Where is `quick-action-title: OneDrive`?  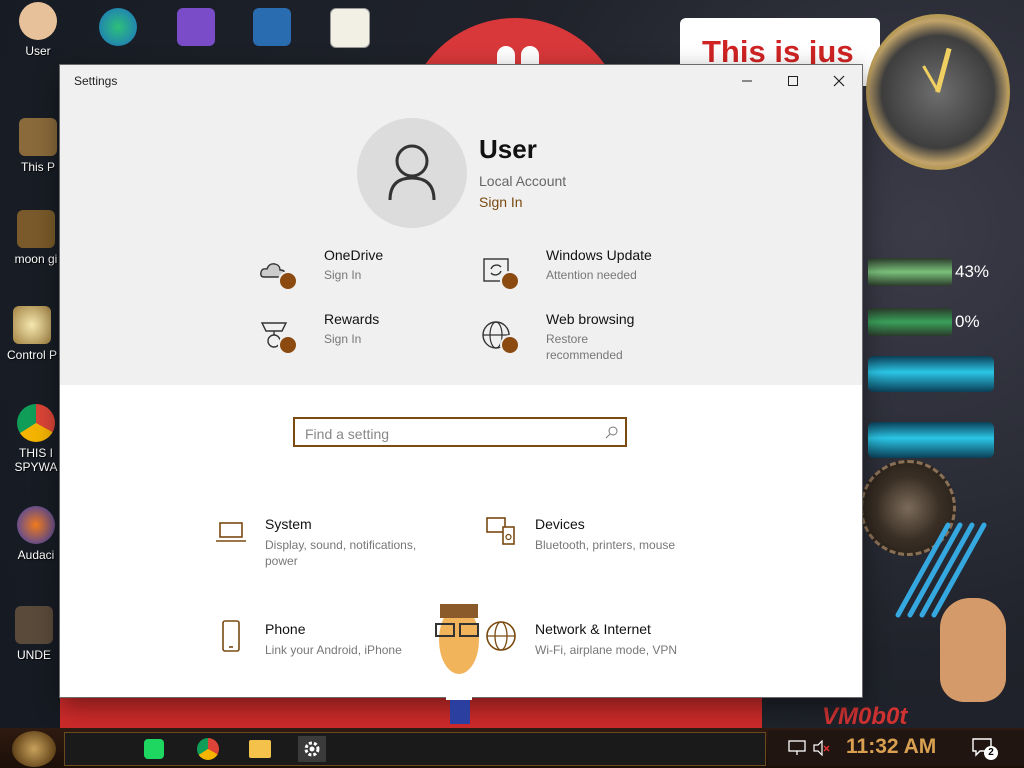
quick-action-title: OneDrive is located at coordinates (354, 255).